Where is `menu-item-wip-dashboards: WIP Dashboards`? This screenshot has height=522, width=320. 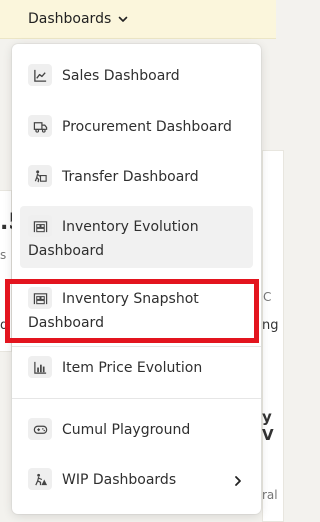 menu-item-wip-dashboards: WIP Dashboards is located at coordinates (136, 480).